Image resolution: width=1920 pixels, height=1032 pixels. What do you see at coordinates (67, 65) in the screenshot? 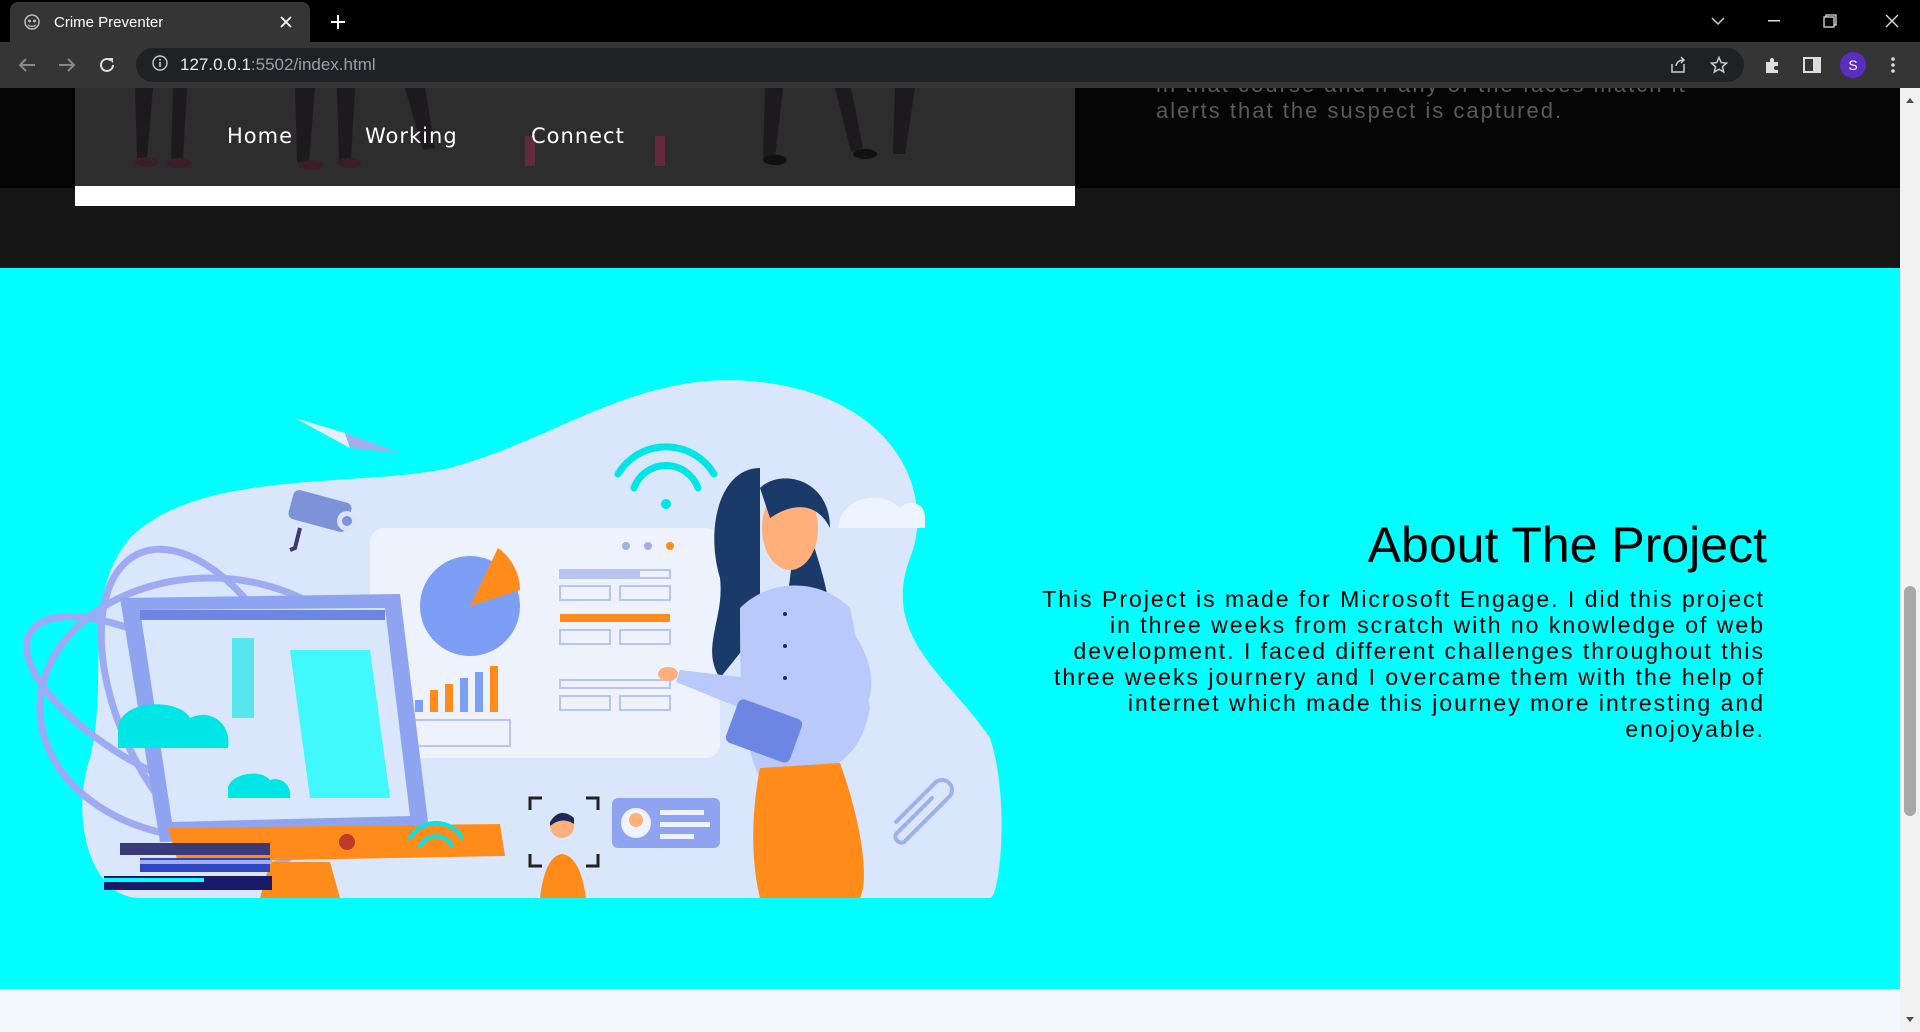
I see `forward-arrow-icon` at bounding box center [67, 65].